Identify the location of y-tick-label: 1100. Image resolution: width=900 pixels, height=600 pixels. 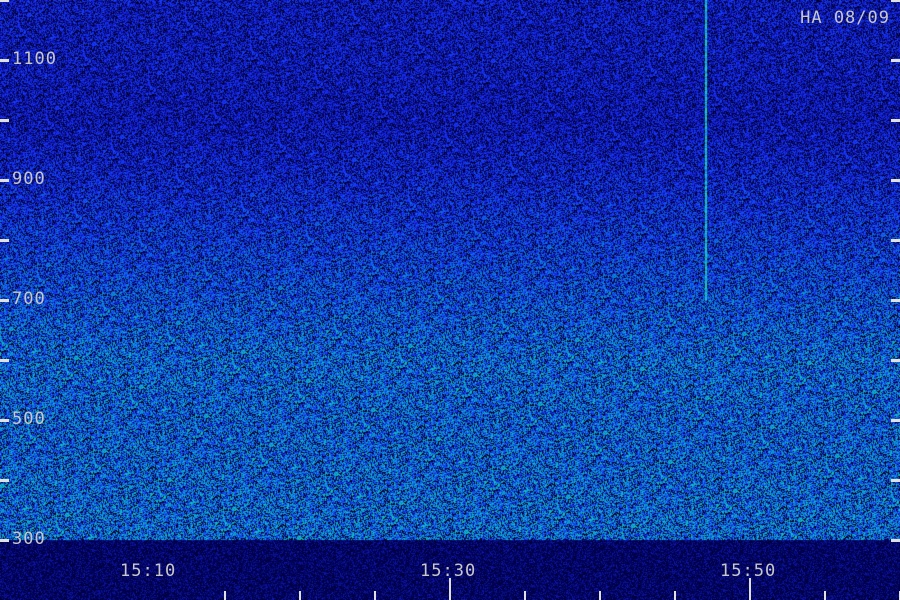
(34, 59).